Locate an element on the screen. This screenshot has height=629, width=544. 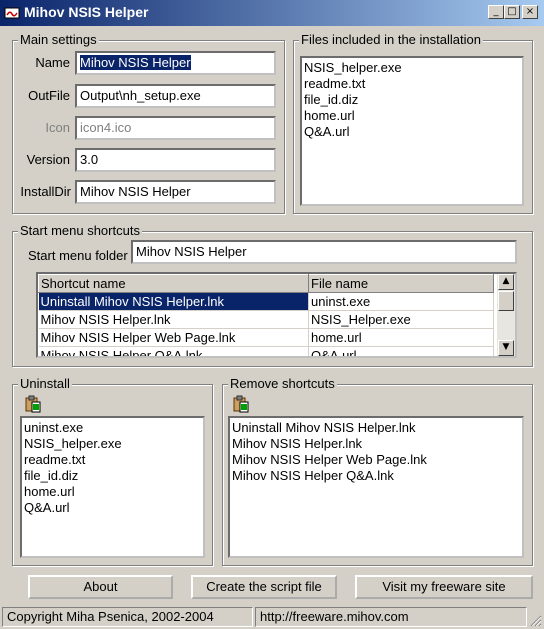
table-cell: home.url is located at coordinates (401, 337).